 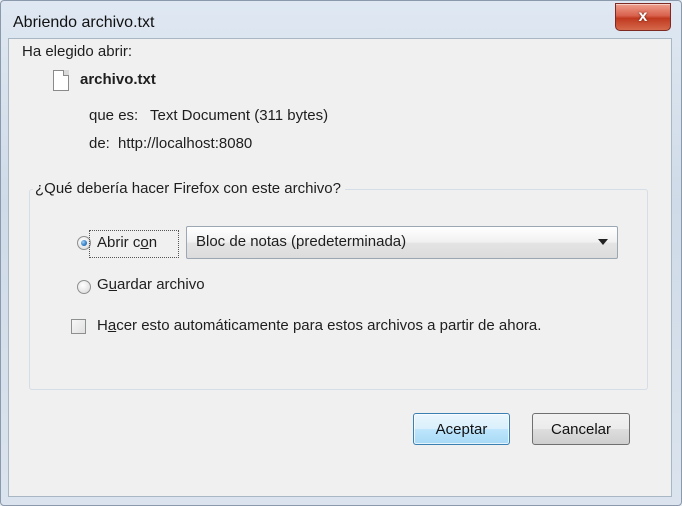 I want to click on text-file-icon, so click(x=61, y=80).